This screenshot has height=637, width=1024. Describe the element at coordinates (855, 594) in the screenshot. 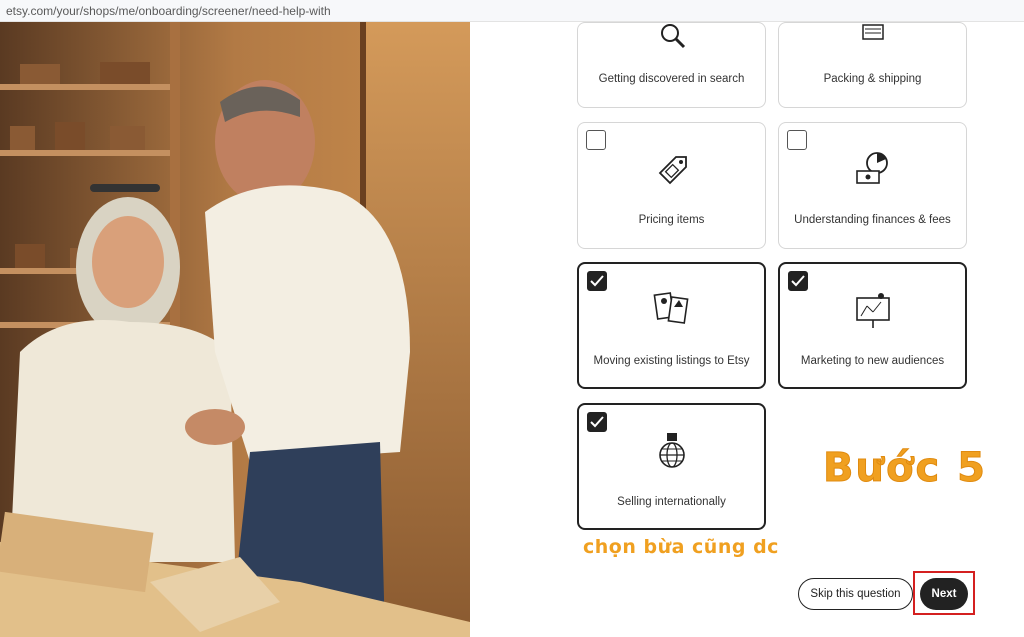

I see `skip-question-button: Skip this question` at that location.